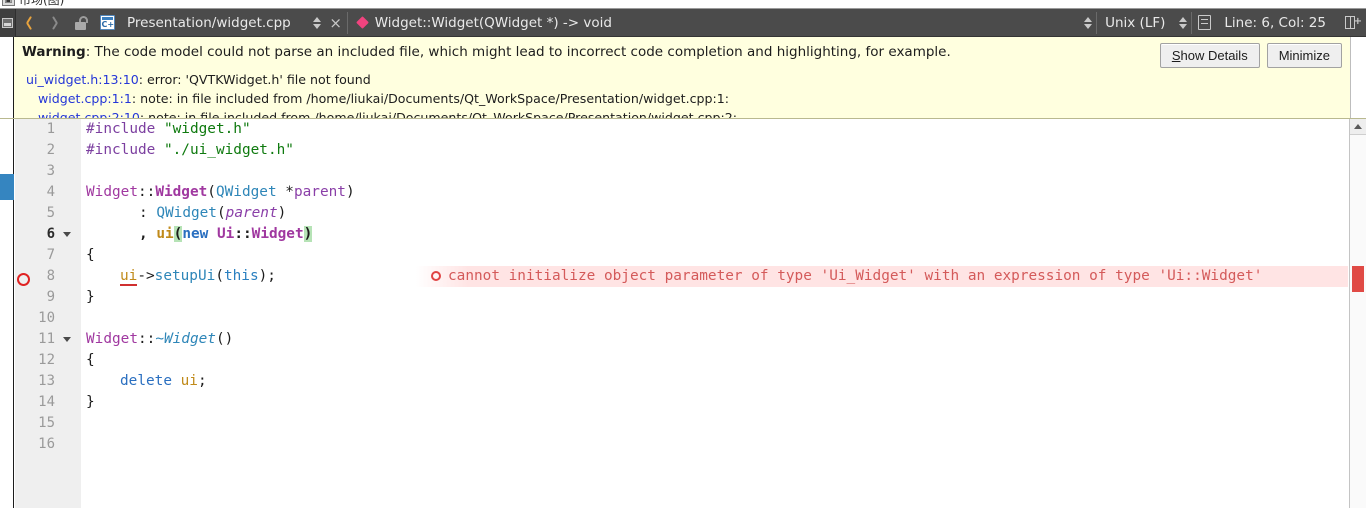 This screenshot has width=1366, height=508. What do you see at coordinates (46, 381) in the screenshot?
I see `line-number-13: 13` at bounding box center [46, 381].